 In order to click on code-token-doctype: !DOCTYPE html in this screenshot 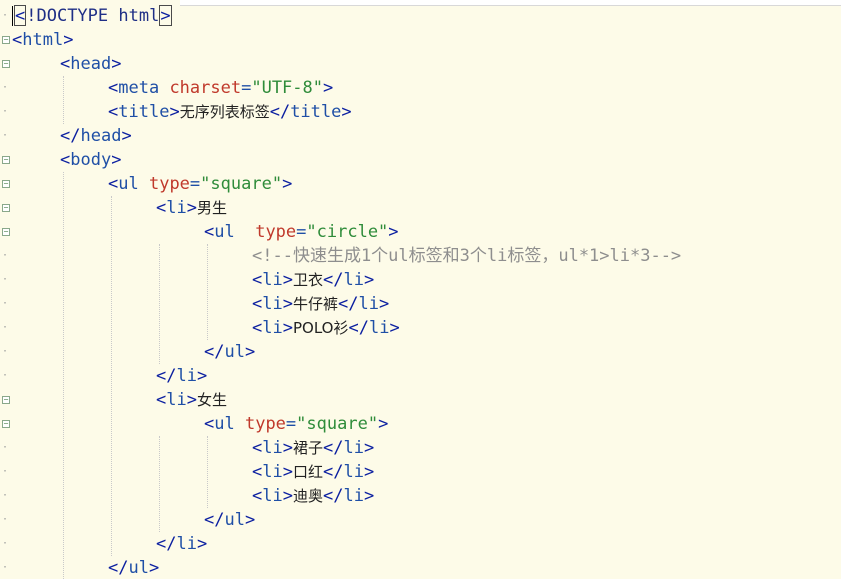, I will do `click(93, 16)`.